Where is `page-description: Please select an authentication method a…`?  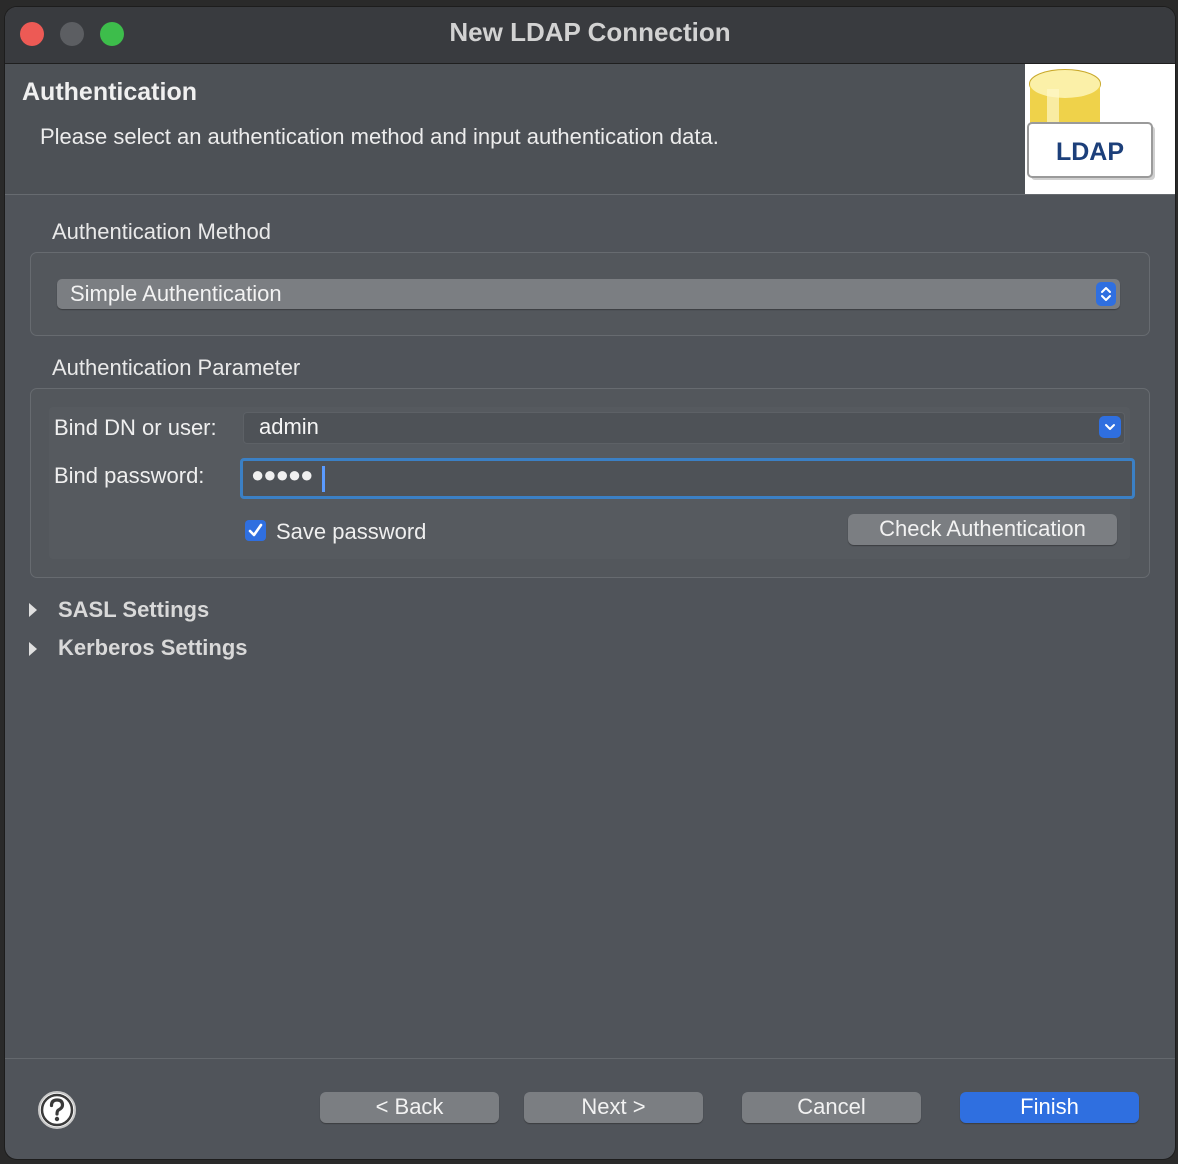 page-description: Please select an authentication method a… is located at coordinates (379, 136).